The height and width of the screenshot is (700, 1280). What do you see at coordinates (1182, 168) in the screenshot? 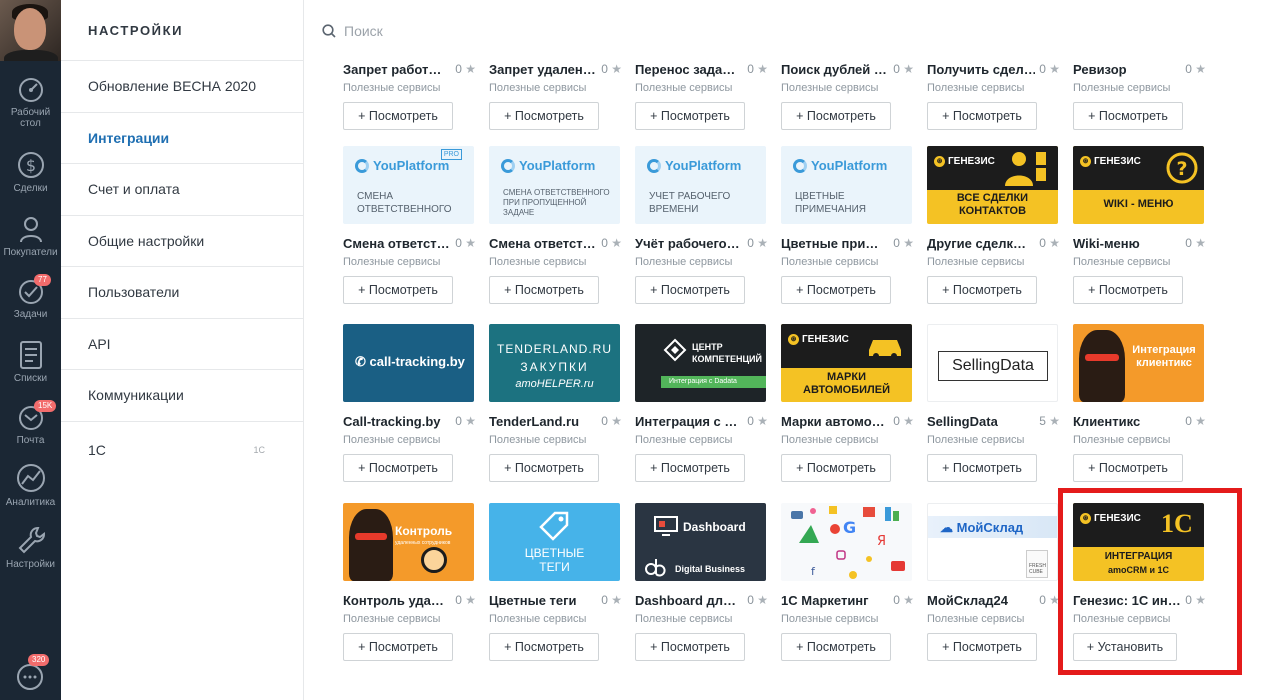
I see `question-icon: ?` at bounding box center [1182, 168].